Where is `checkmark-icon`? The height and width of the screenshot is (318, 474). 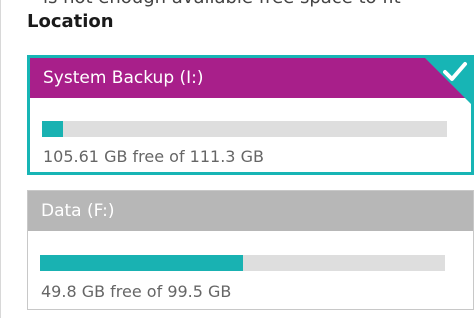
checkmark-icon is located at coordinates (447, 81).